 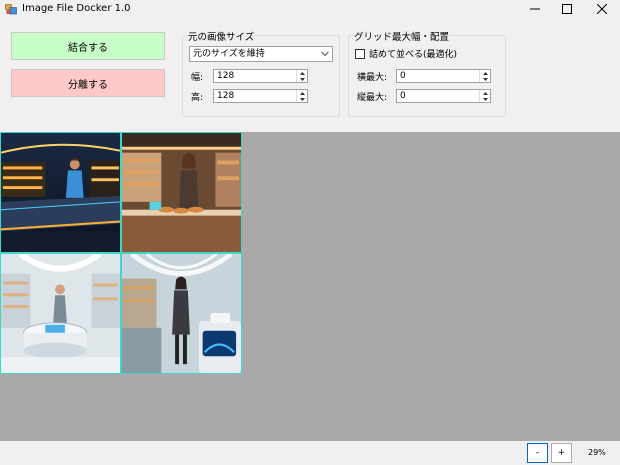 I want to click on app-icon, so click(x=11, y=9).